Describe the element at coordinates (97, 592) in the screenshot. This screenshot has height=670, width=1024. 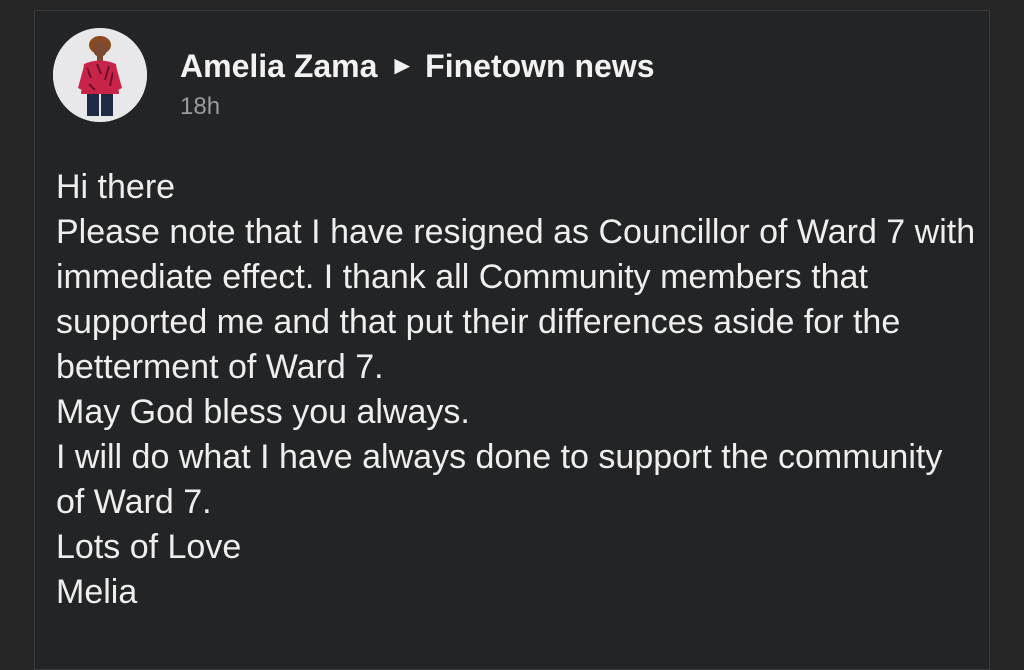
I see `post-line: Melia` at that location.